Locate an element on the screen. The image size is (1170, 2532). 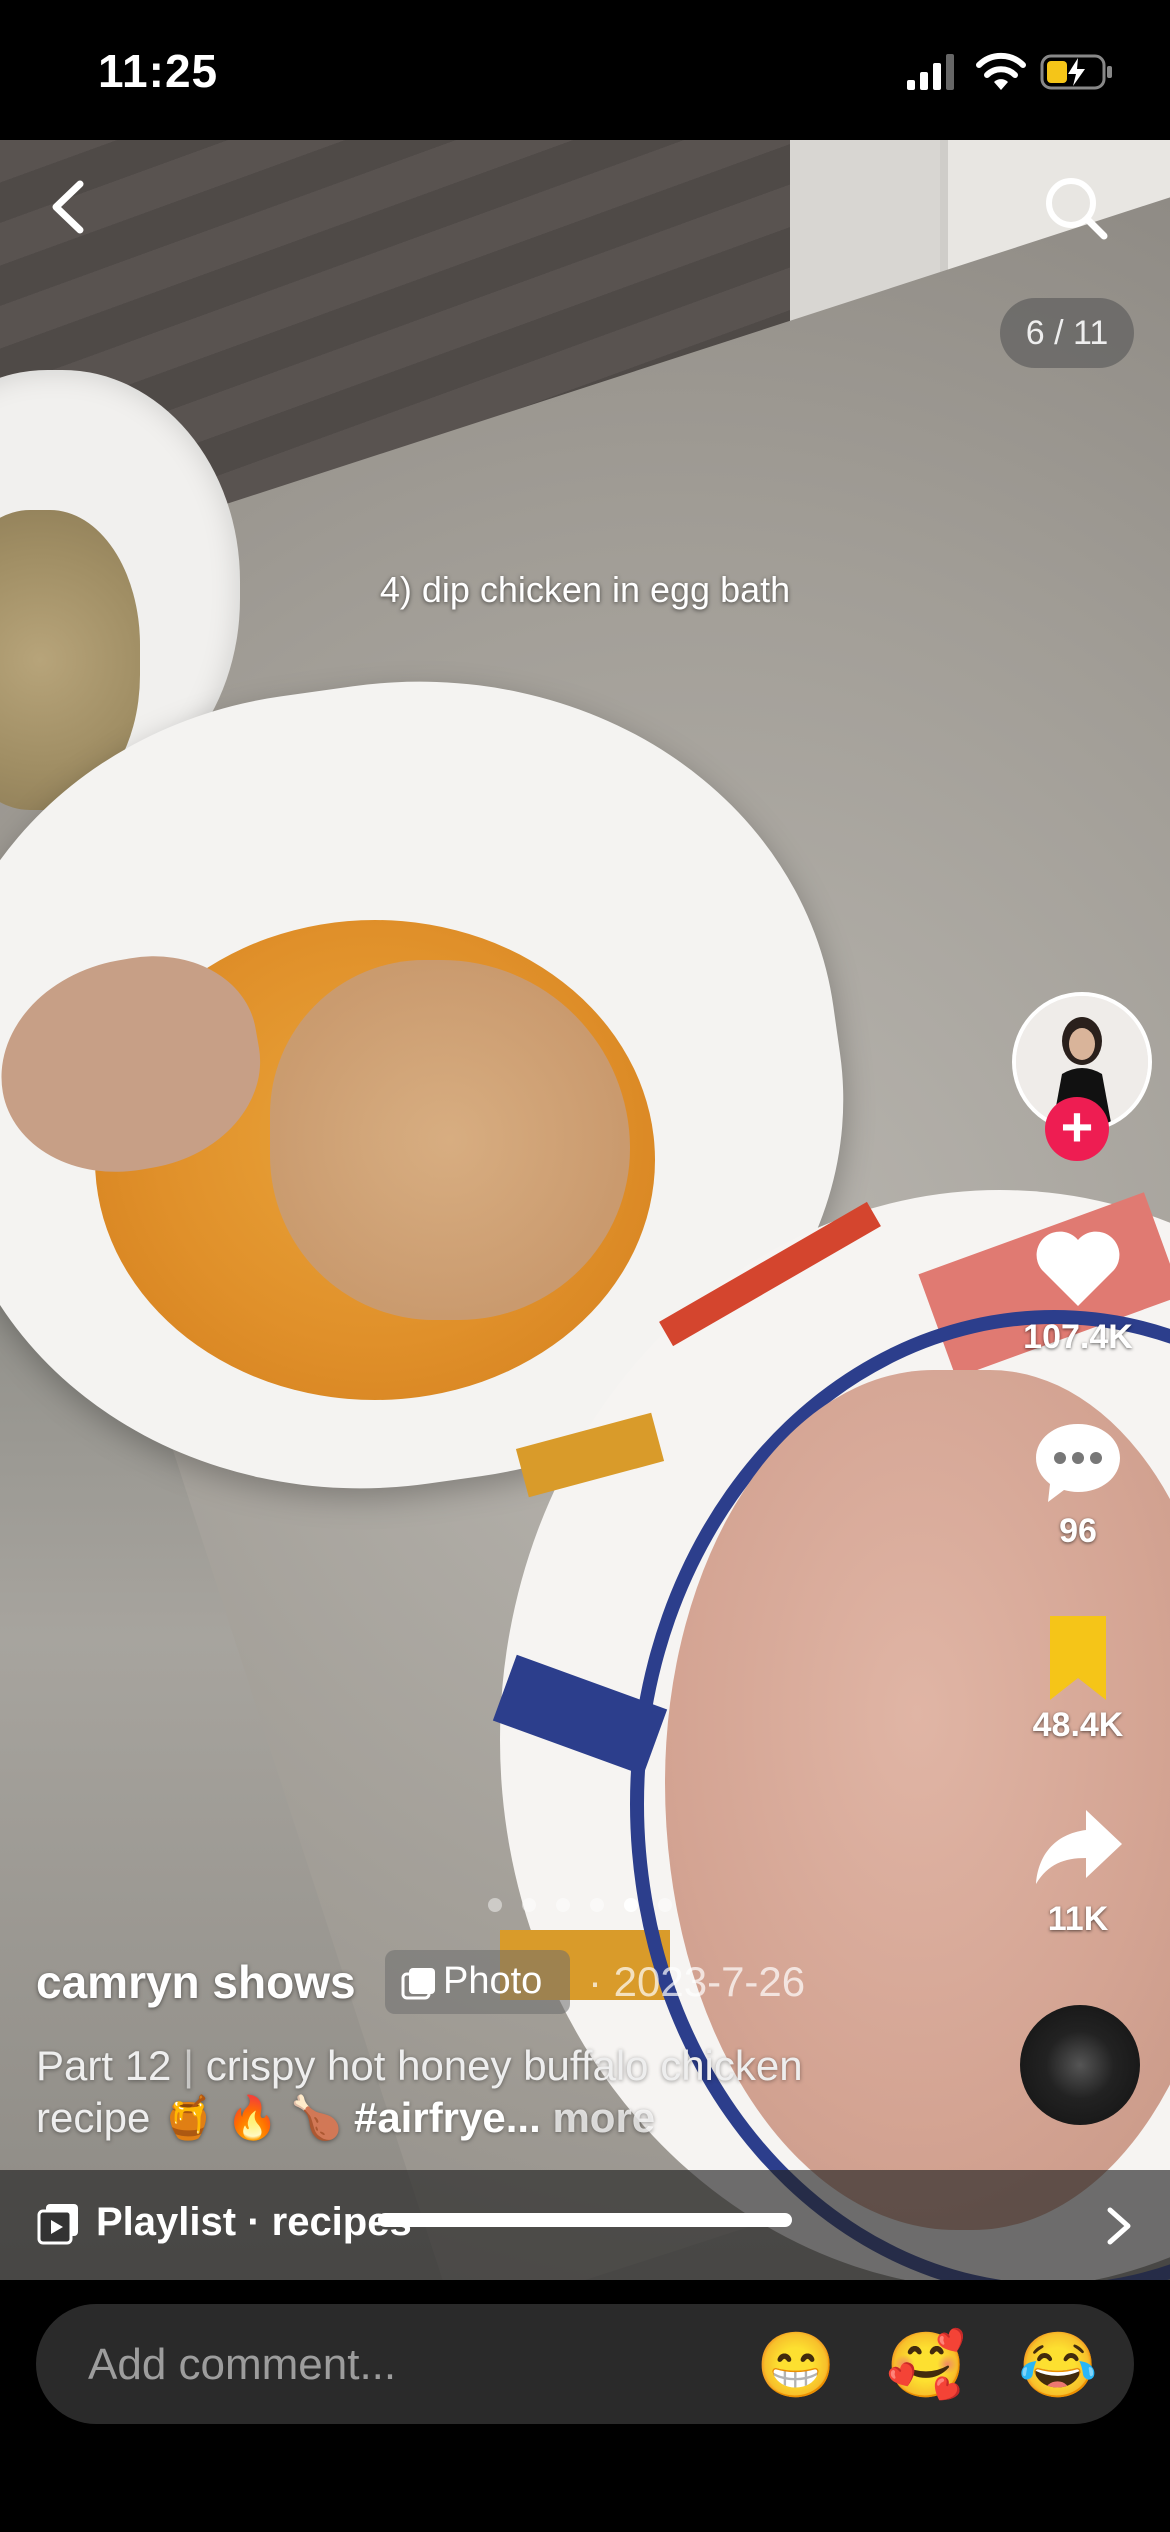
save-count: 48.4K is located at coordinates (1078, 1725).